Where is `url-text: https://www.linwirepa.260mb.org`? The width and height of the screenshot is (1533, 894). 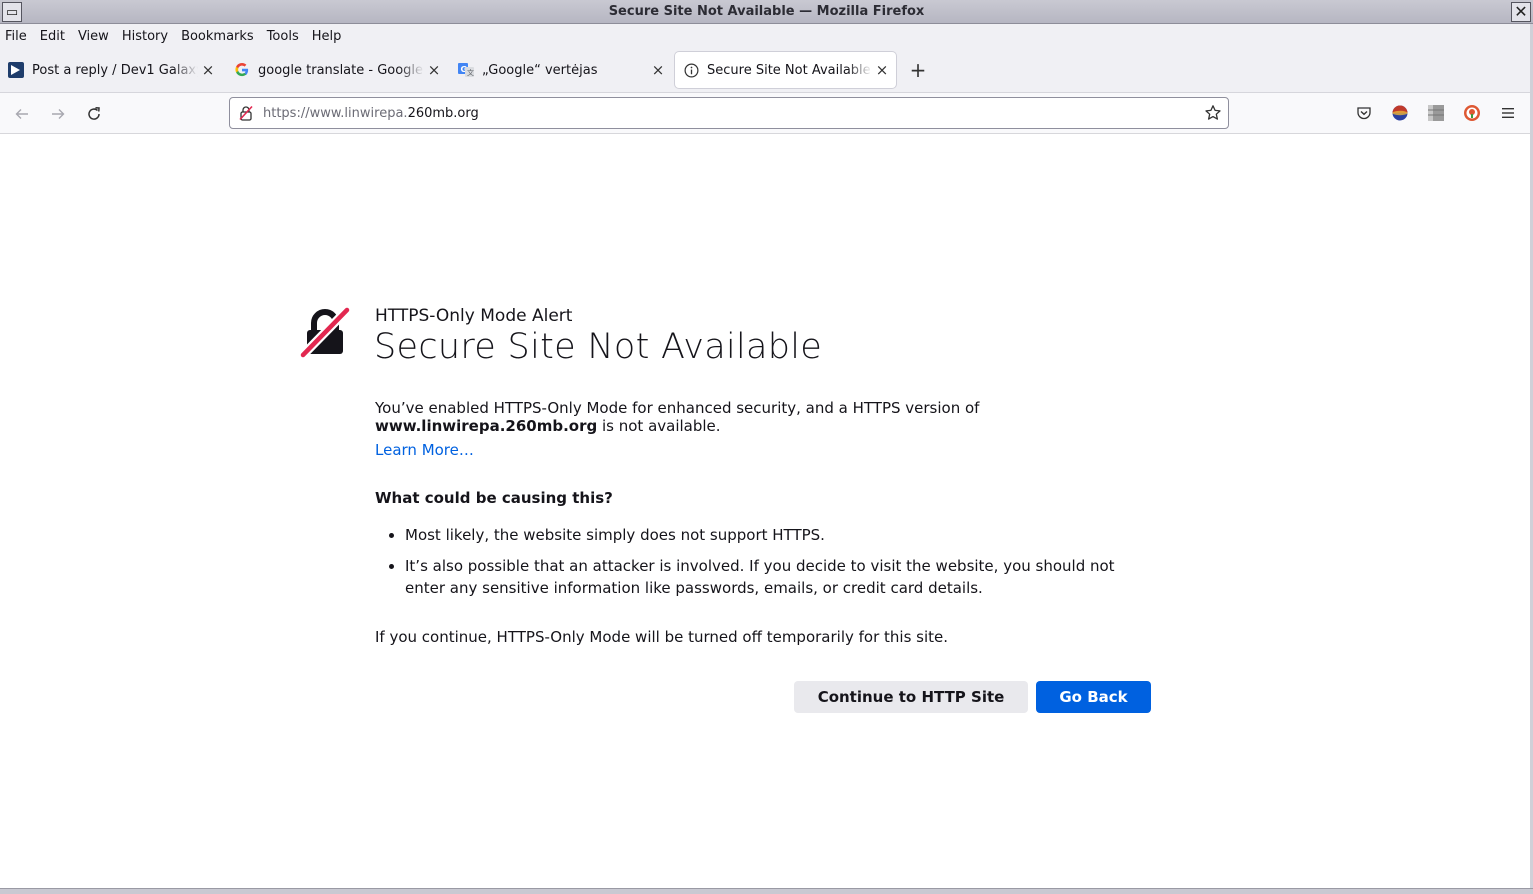 url-text: https://www.linwirepa.260mb.org is located at coordinates (371, 113).